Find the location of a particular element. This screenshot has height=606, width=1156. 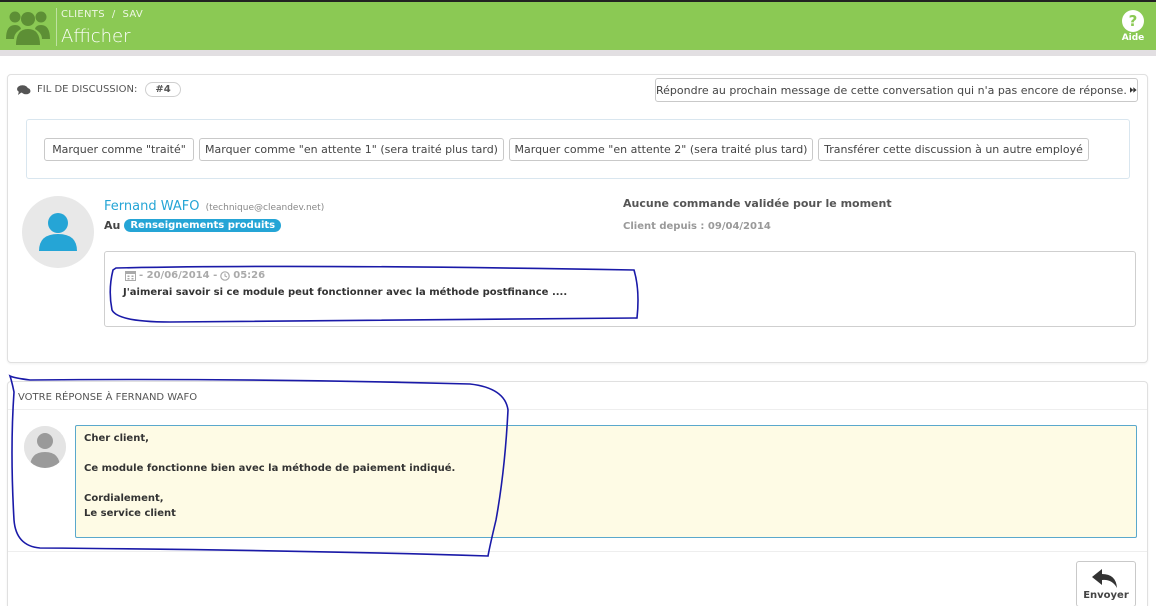

thread-number-badge: #4 is located at coordinates (163, 89).